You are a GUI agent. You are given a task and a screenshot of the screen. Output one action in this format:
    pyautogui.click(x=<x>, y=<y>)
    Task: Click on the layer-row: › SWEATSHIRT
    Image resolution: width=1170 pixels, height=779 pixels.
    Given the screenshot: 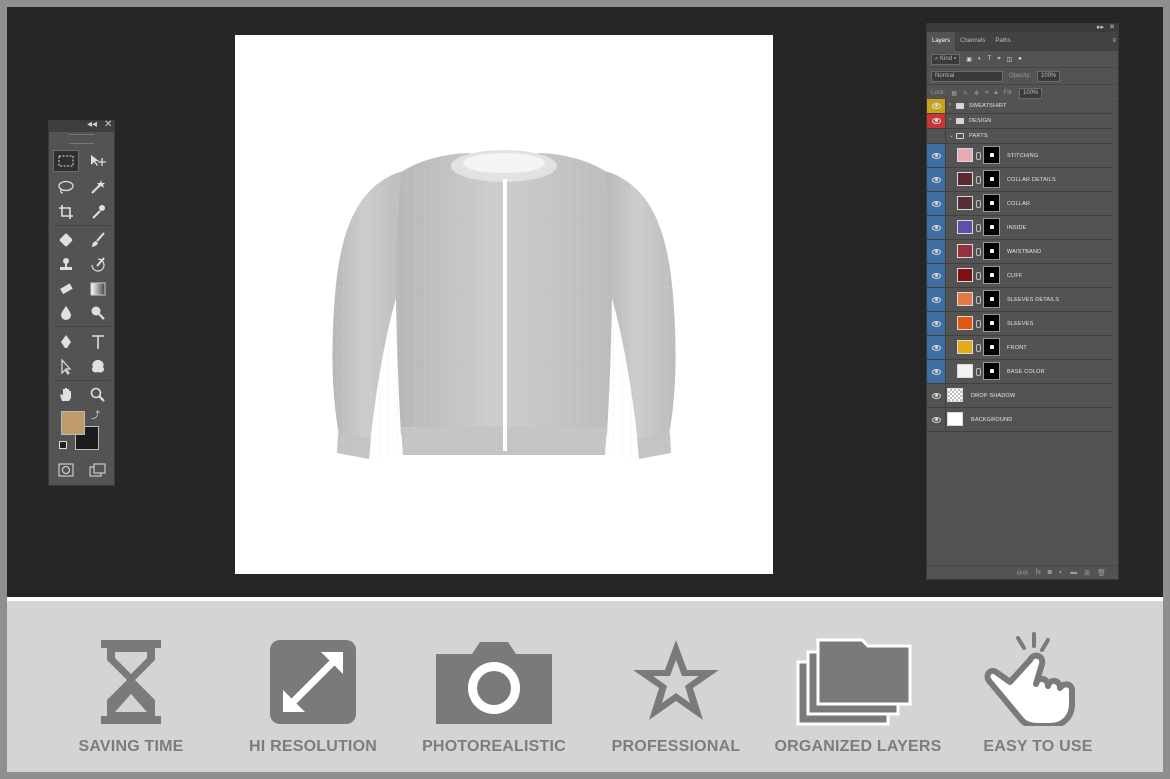 What is the action you would take?
    pyautogui.click(x=1020, y=106)
    